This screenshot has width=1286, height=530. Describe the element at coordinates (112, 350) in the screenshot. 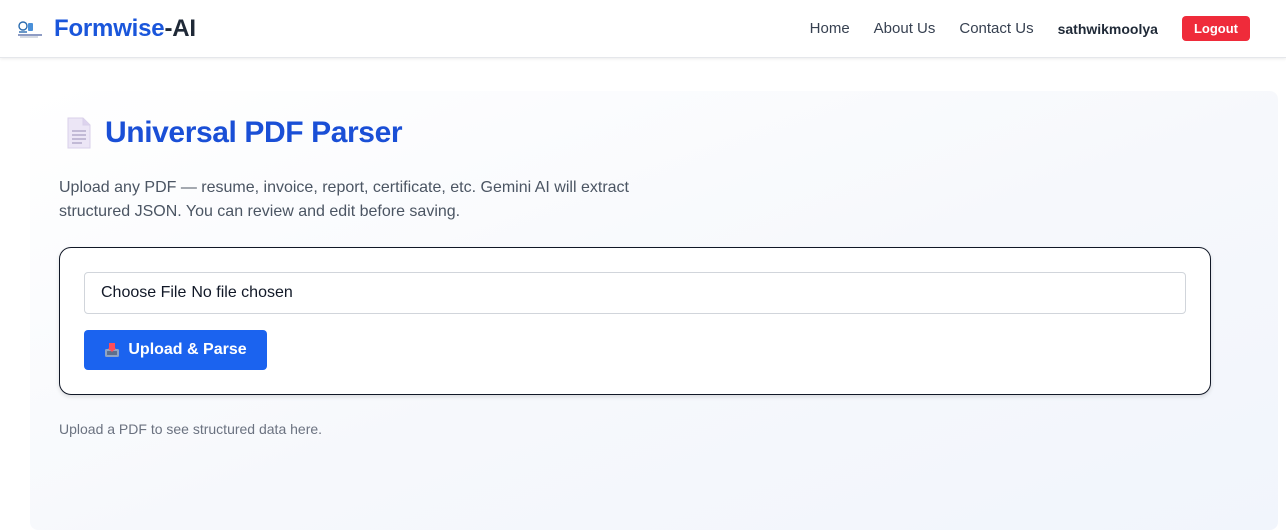

I see `inbox-tray-icon` at that location.